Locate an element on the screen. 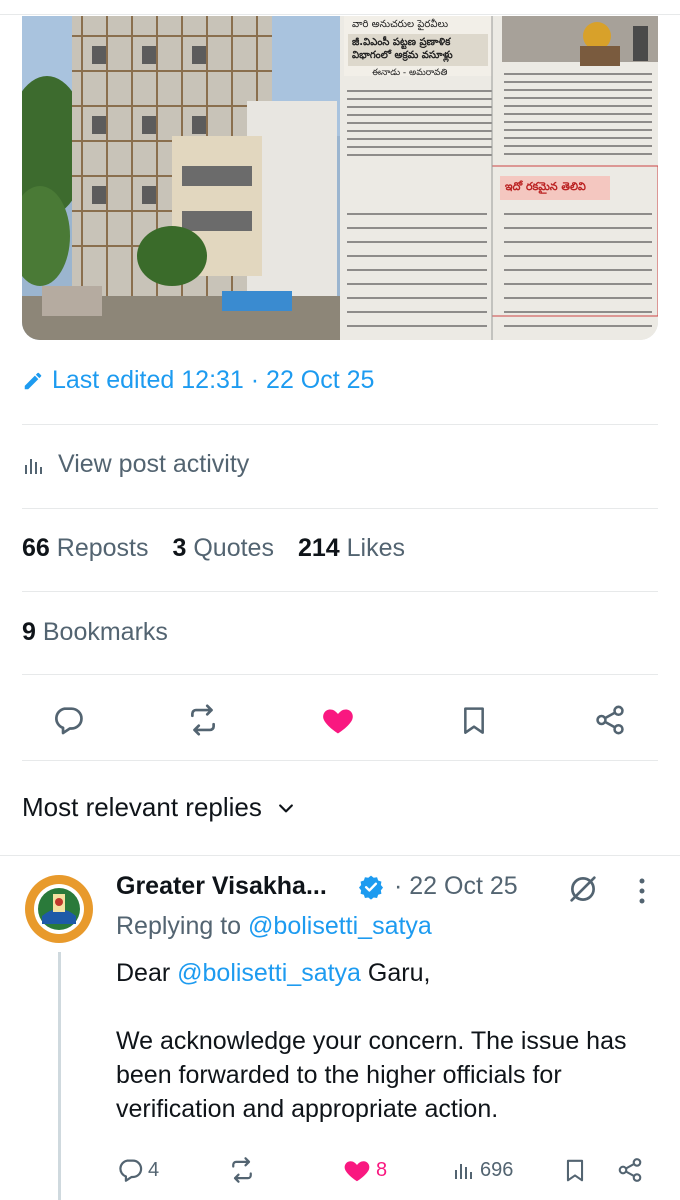 This screenshot has height=1200, width=680. reposts-count: 66 is located at coordinates (36, 548).